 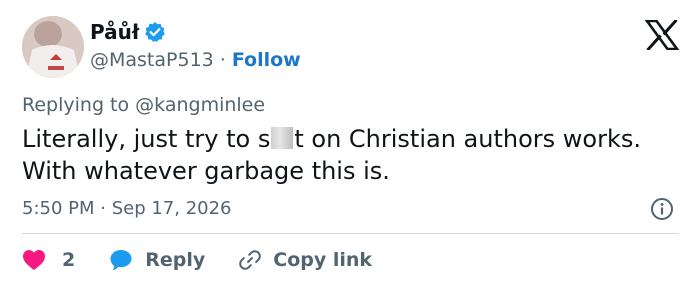 I want to click on verified-badge-icon, so click(x=155, y=32).